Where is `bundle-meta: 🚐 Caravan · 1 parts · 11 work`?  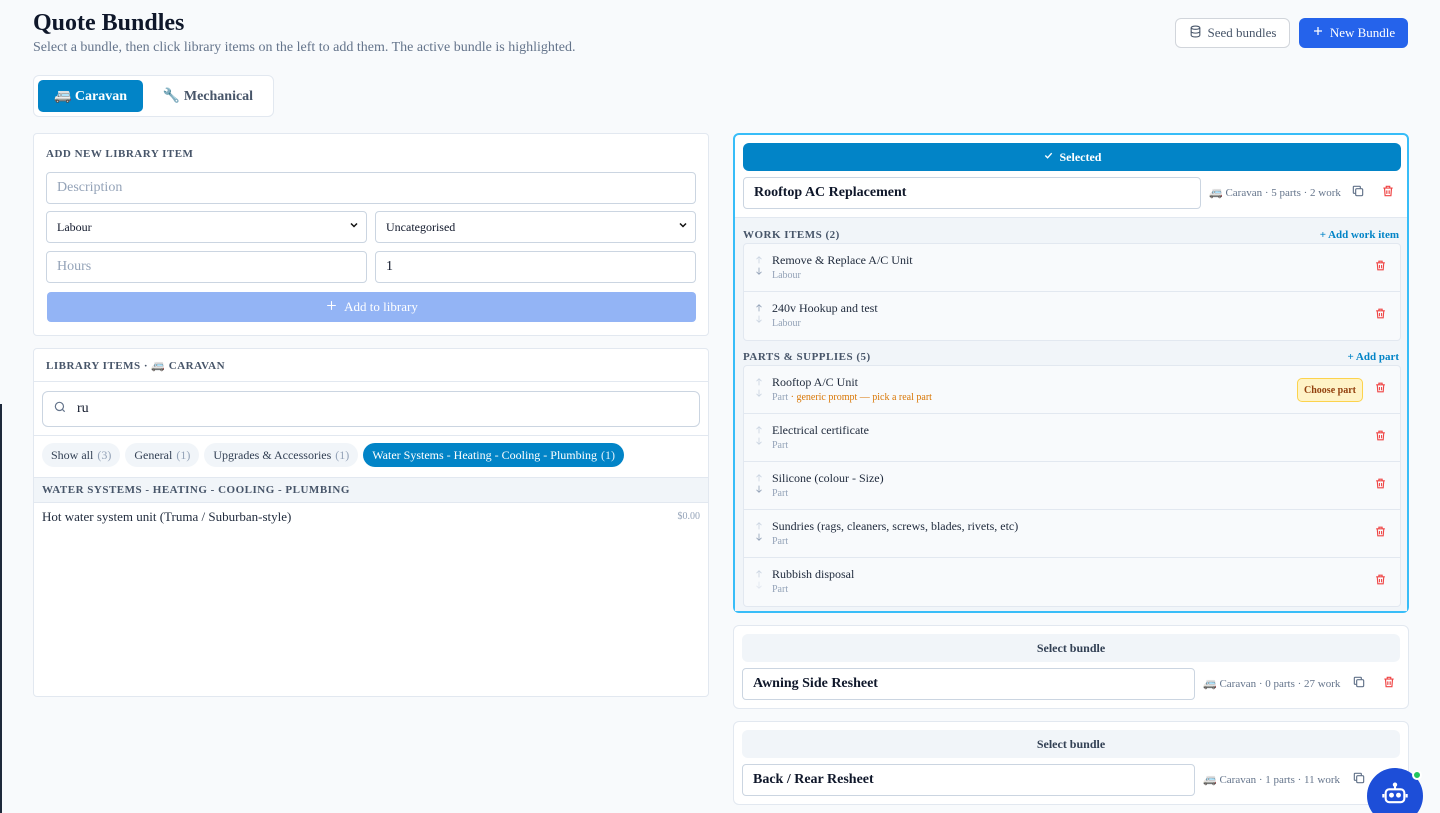
bundle-meta: 🚐 Caravan · 1 parts · 11 work is located at coordinates (1272, 780).